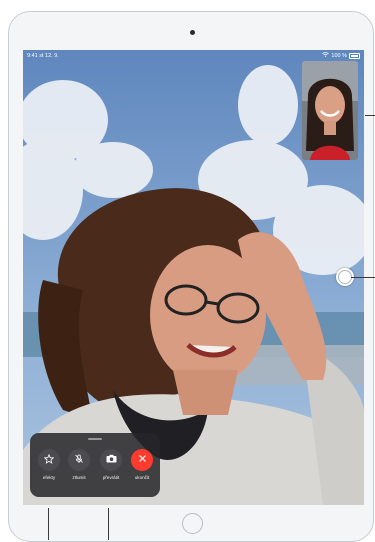 The height and width of the screenshot is (542, 375). I want to click on star-icon, so click(49, 460).